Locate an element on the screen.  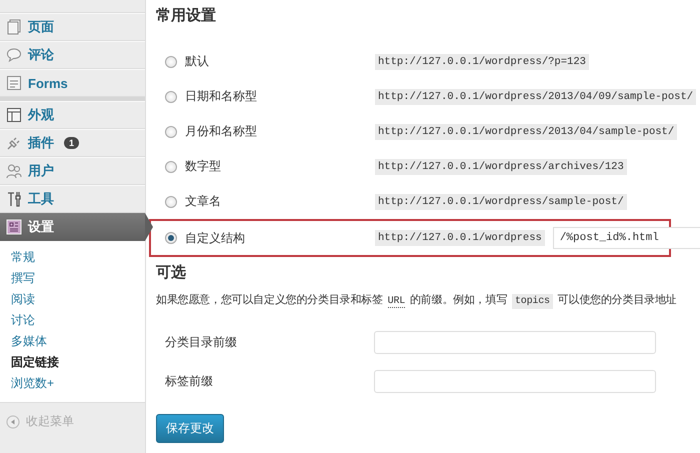
url-example: http://127.0.0.1/wordpress/?p=123 is located at coordinates (482, 62).